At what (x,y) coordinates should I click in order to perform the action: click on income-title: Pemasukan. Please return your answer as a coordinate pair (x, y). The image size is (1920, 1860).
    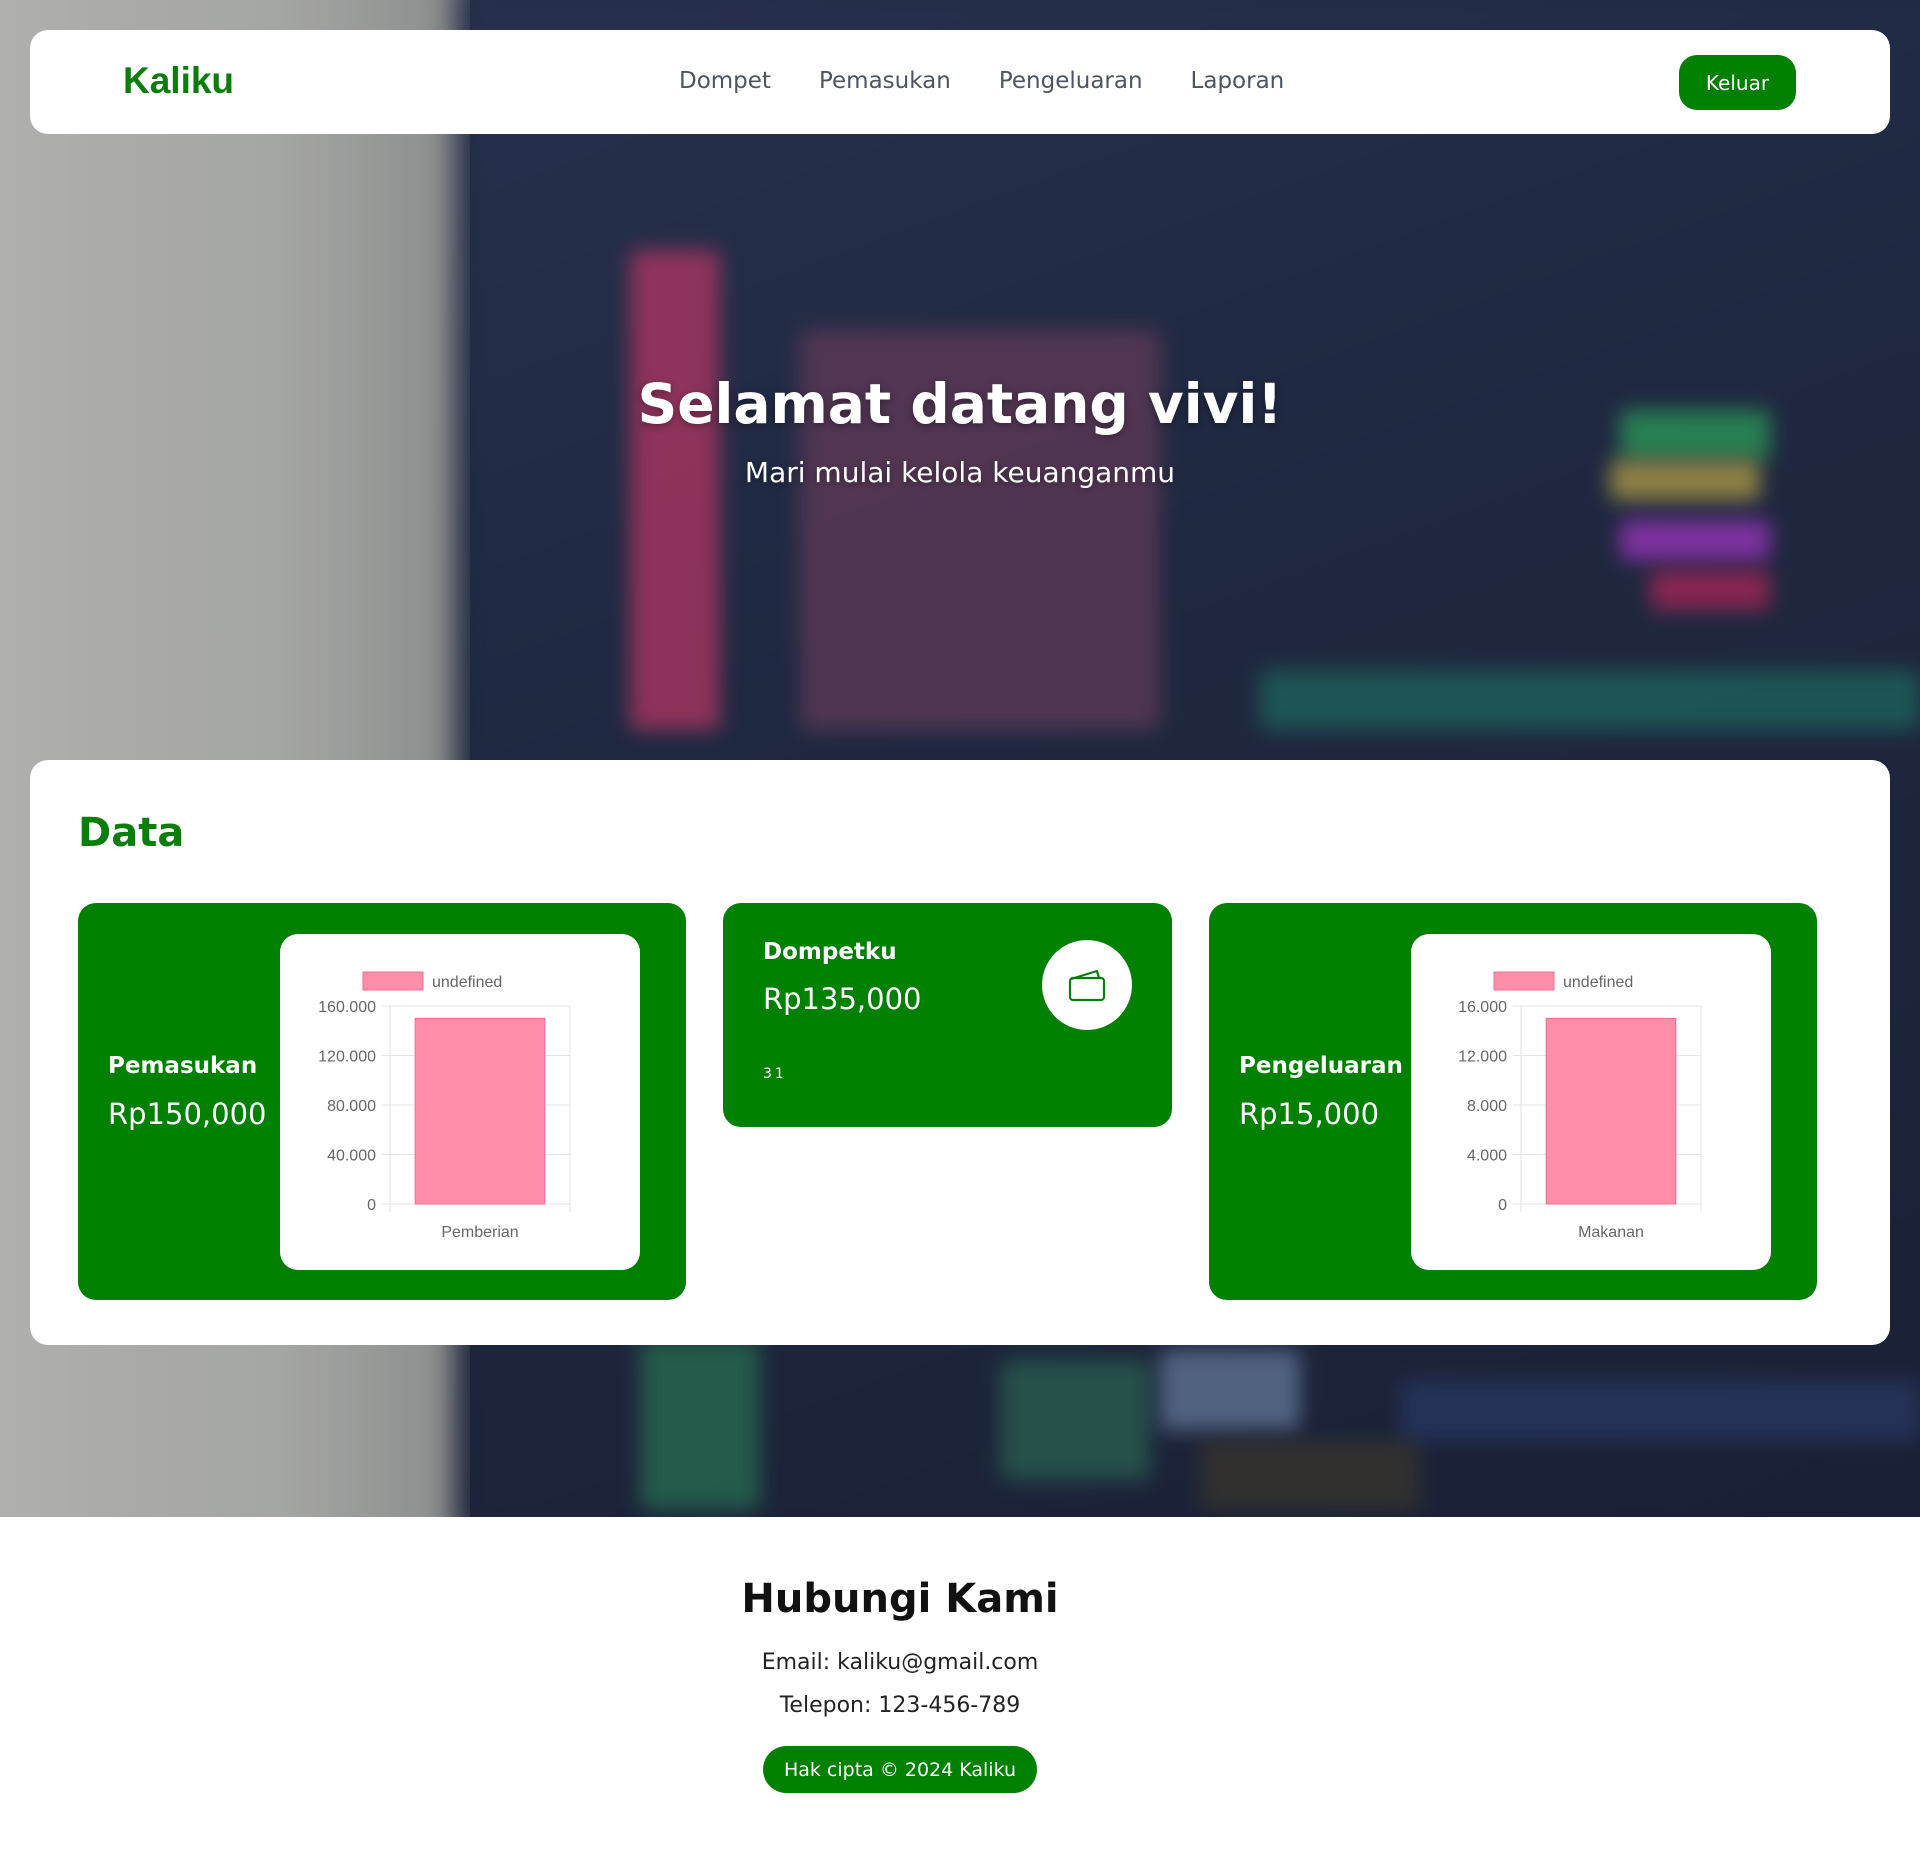
    Looking at the image, I should click on (183, 1066).